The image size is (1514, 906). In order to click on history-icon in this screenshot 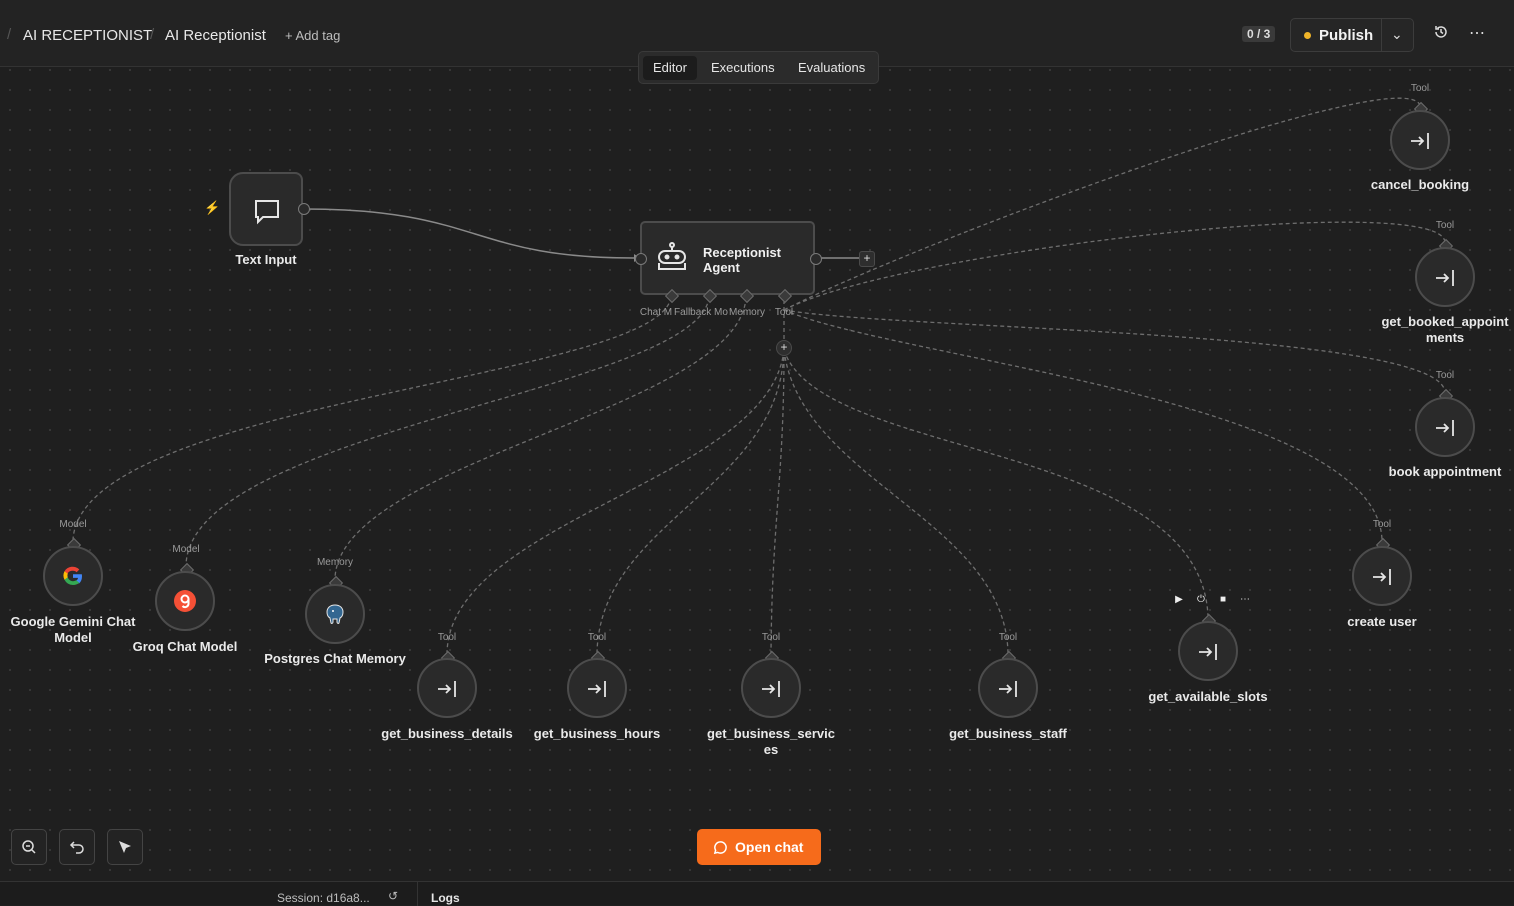, I will do `click(1441, 34)`.